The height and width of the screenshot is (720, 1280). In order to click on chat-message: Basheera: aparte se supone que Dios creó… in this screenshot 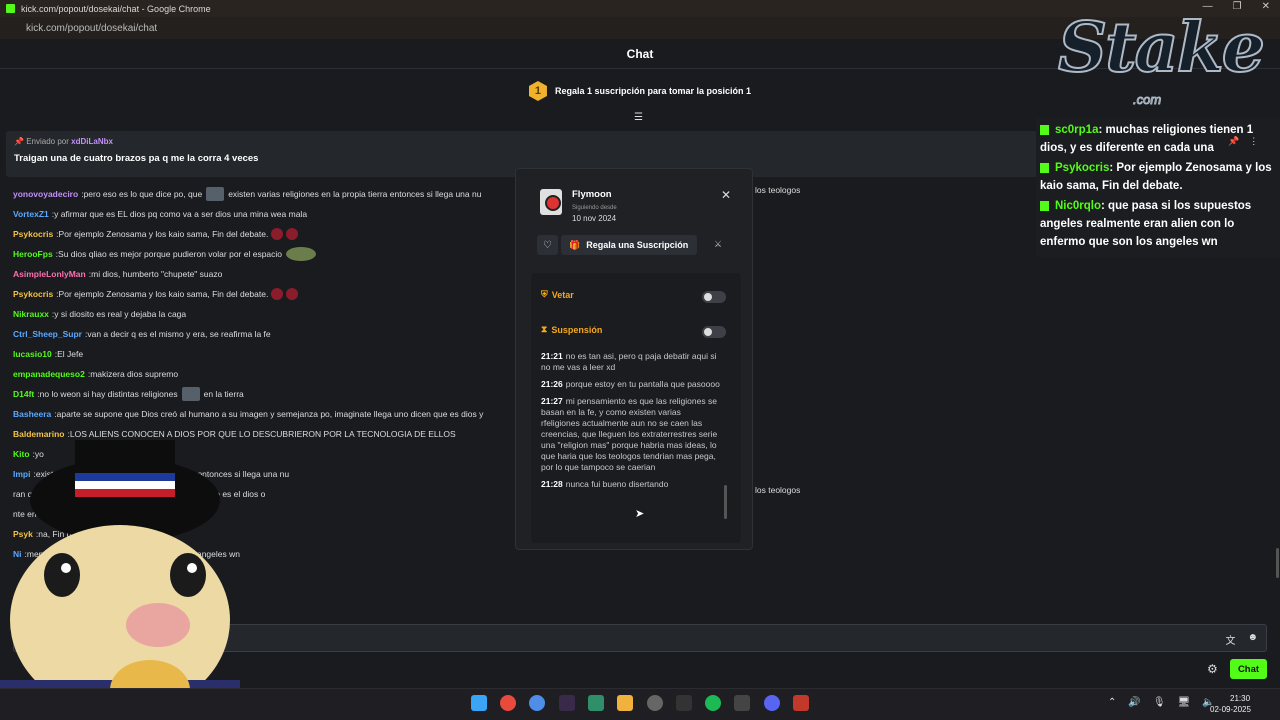, I will do `click(513, 414)`.